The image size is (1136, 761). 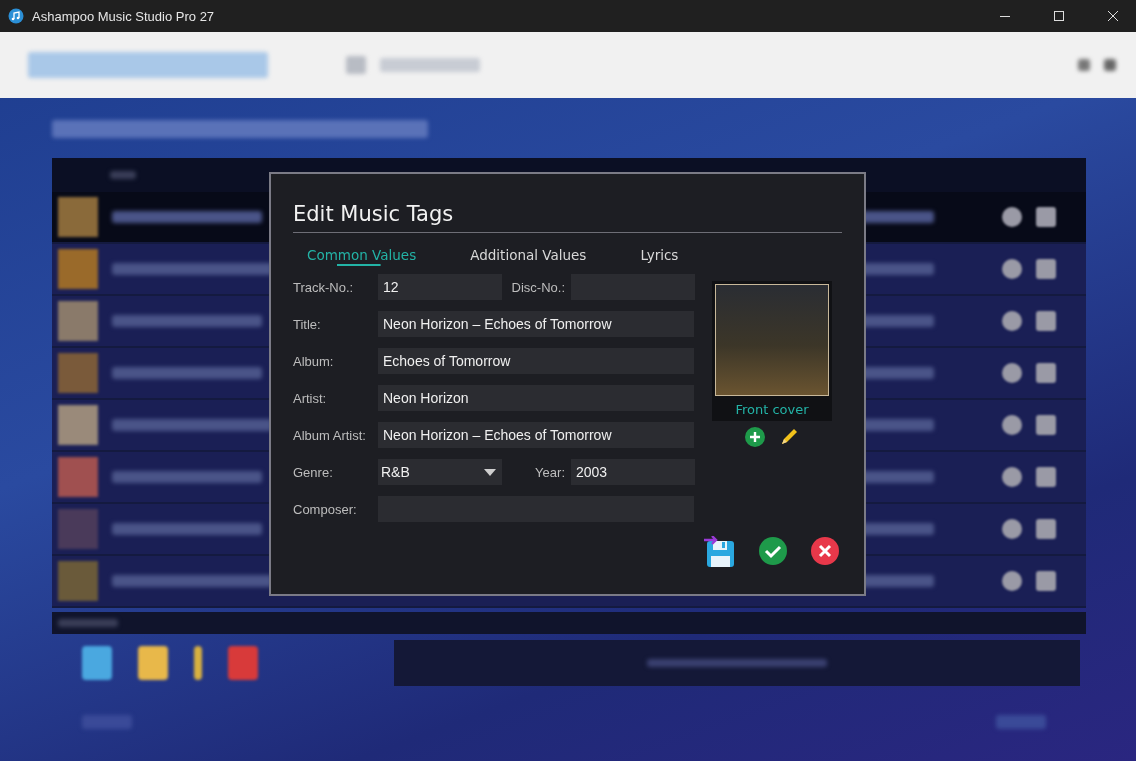 What do you see at coordinates (659, 255) in the screenshot?
I see `tab: Lyrics` at bounding box center [659, 255].